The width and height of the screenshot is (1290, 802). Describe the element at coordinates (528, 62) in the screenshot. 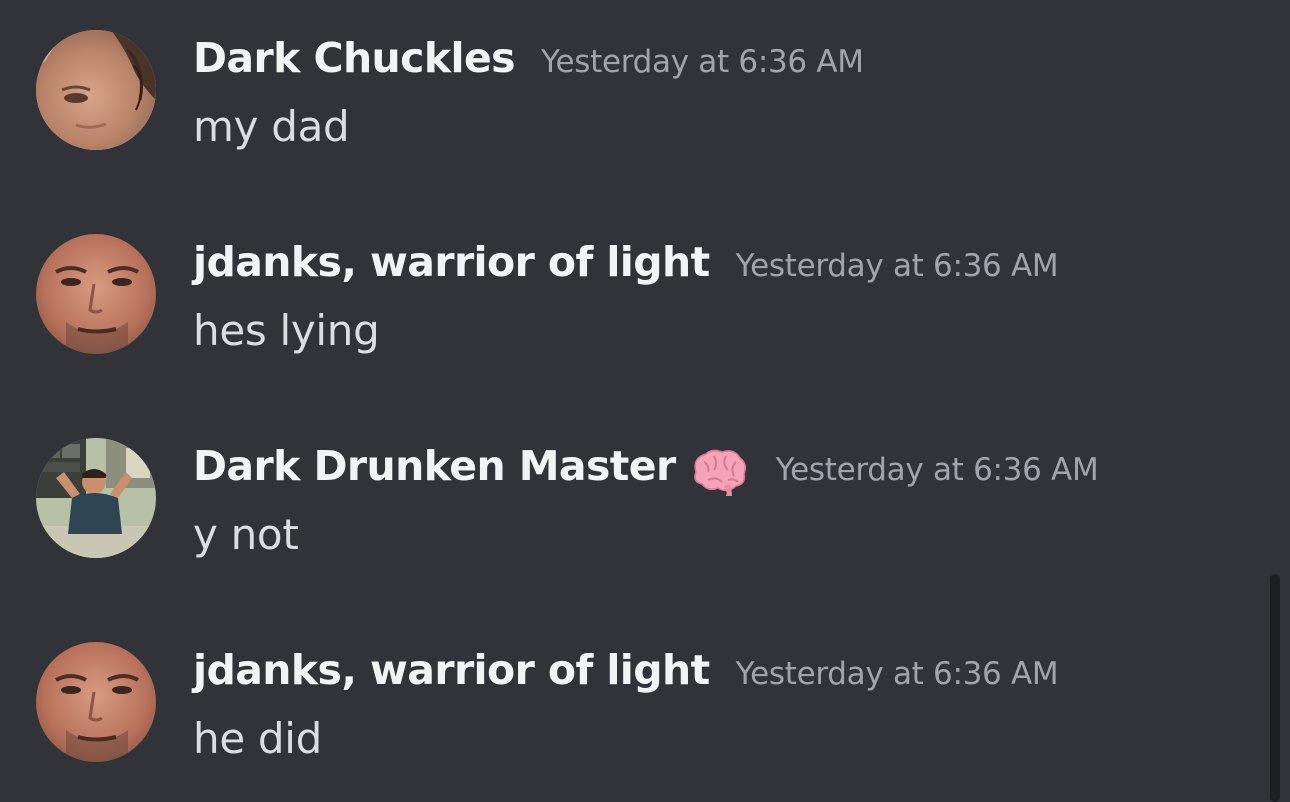

I see `message-header: Dark Chuckles Yesterday at 6:36 AM` at that location.